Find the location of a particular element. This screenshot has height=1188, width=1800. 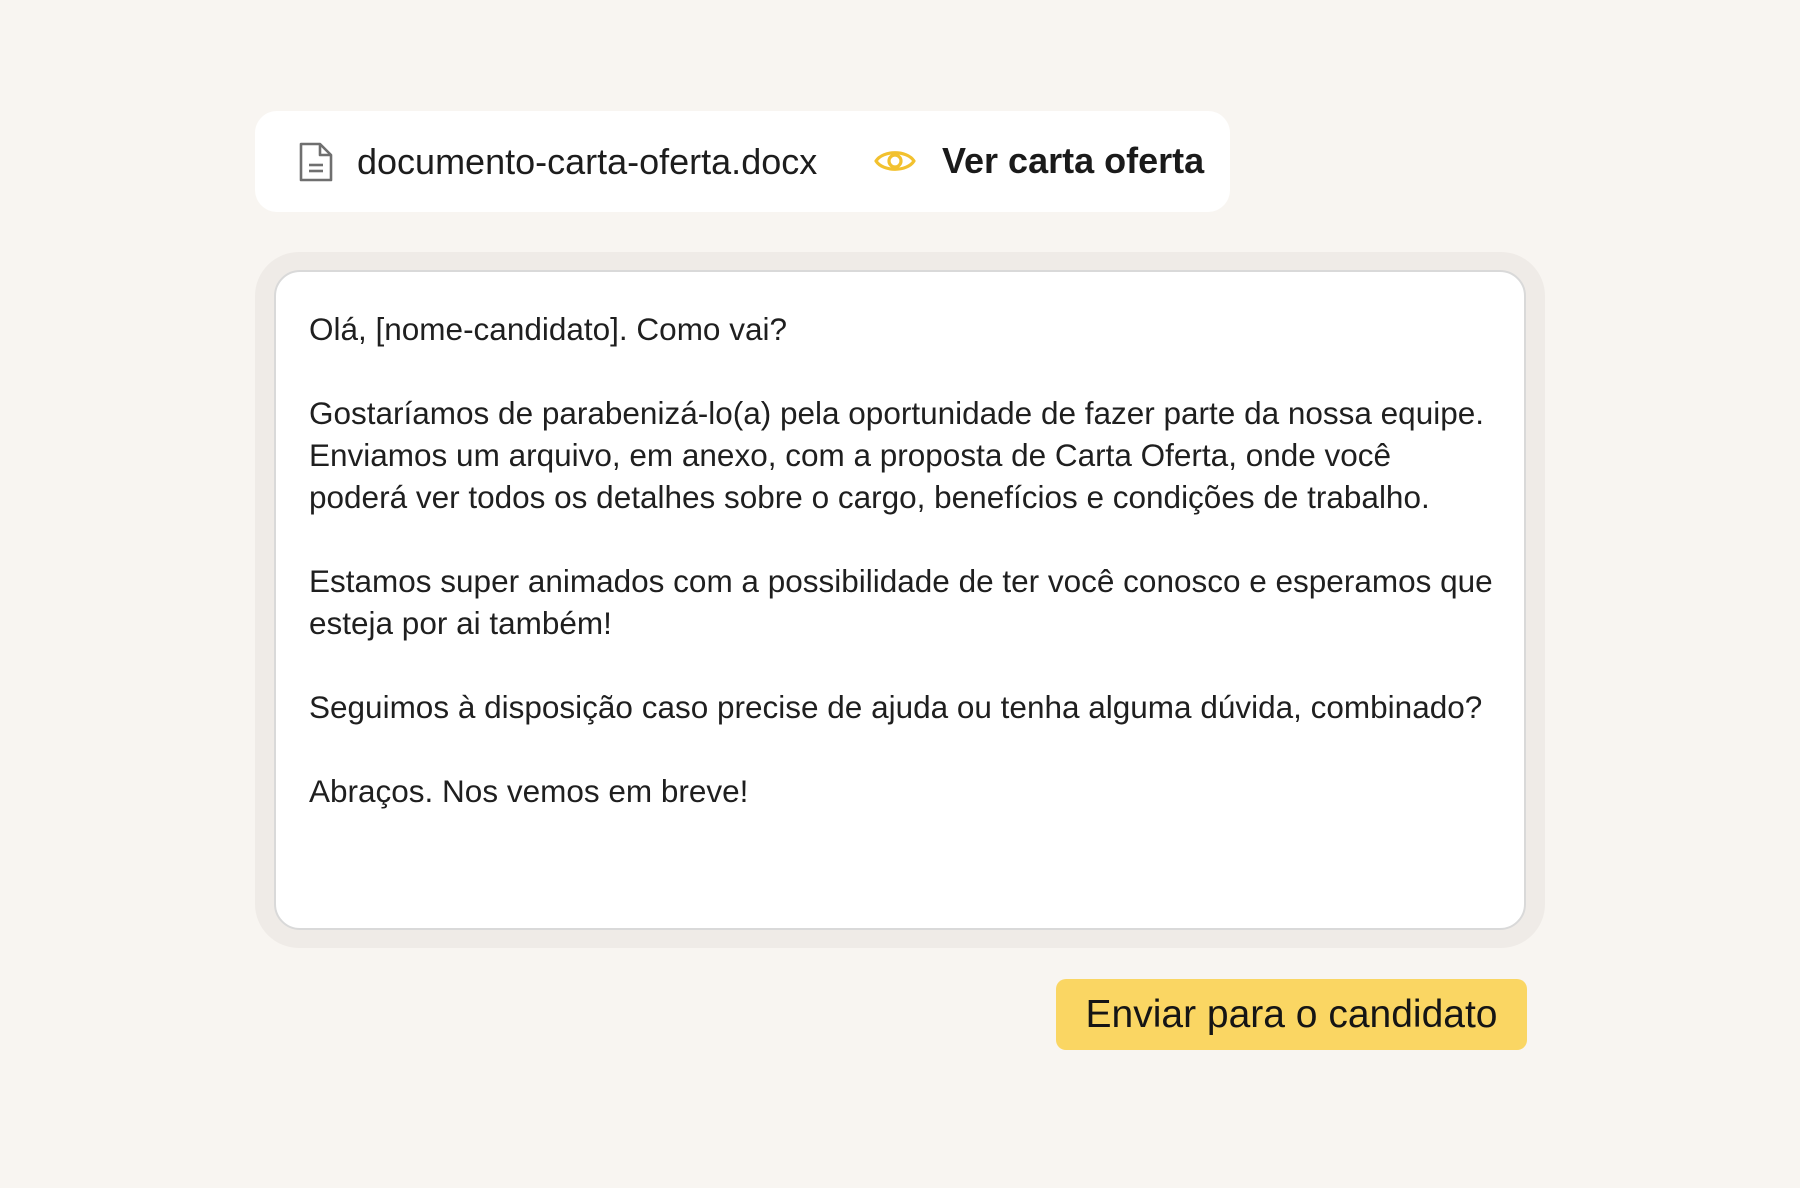

message-closing: Abraços. Nos vemos em breve! is located at coordinates (529, 791).